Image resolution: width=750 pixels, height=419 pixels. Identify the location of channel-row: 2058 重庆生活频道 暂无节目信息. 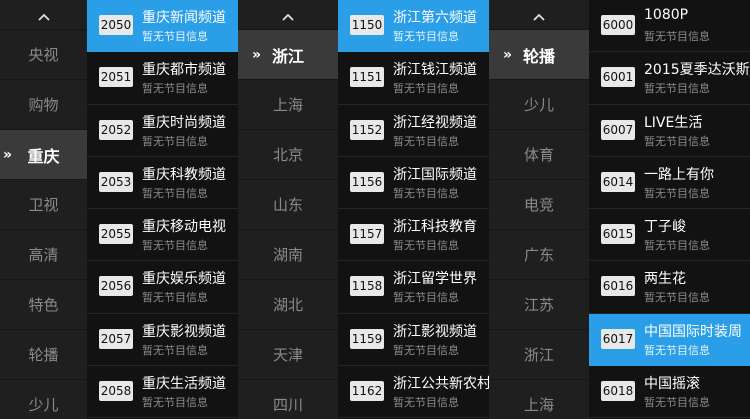
(162, 392).